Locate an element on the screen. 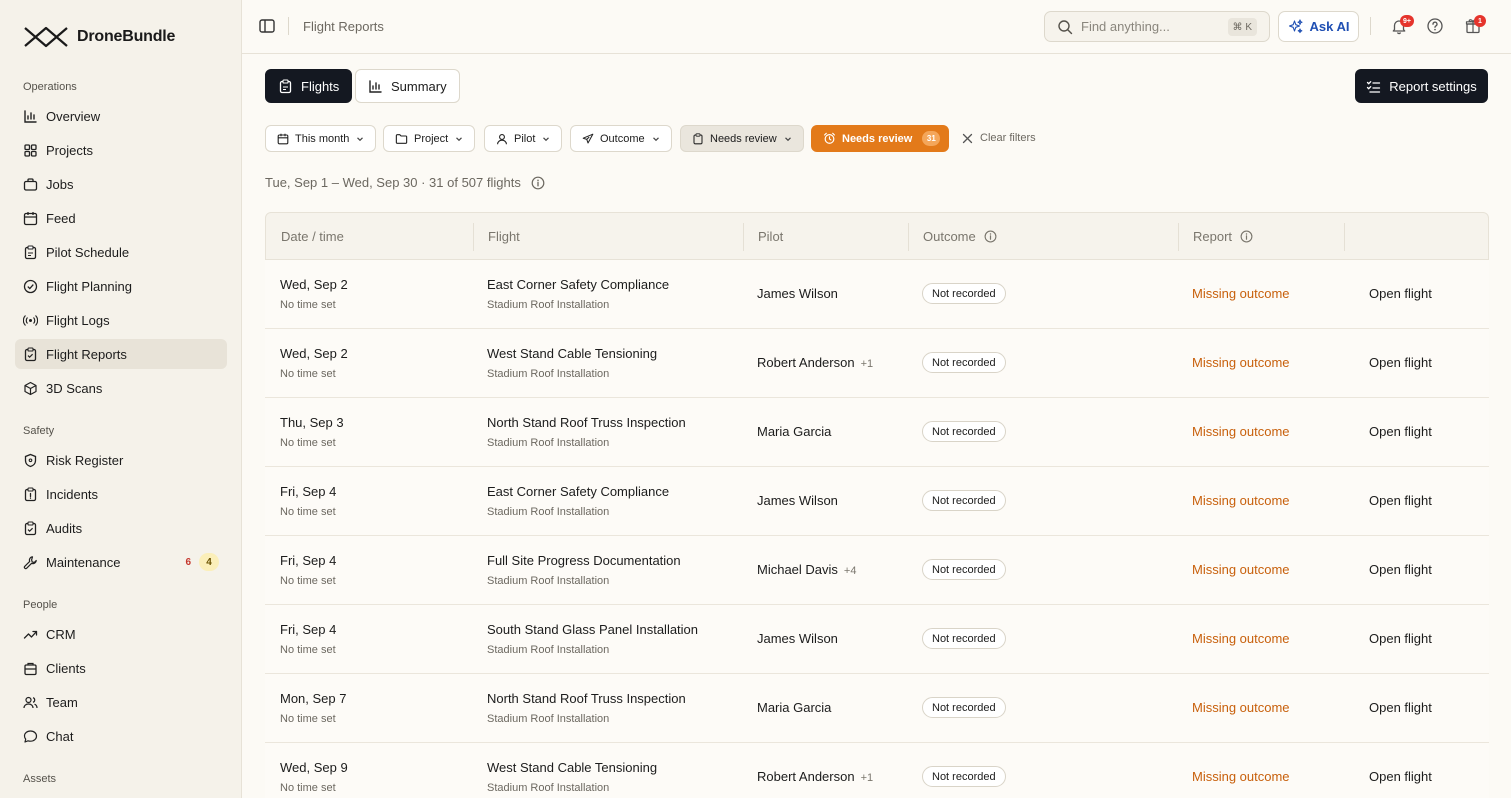 The width and height of the screenshot is (1511, 798). sidebar-item-pilot-schedule: Pilot Schedule is located at coordinates (121, 252).